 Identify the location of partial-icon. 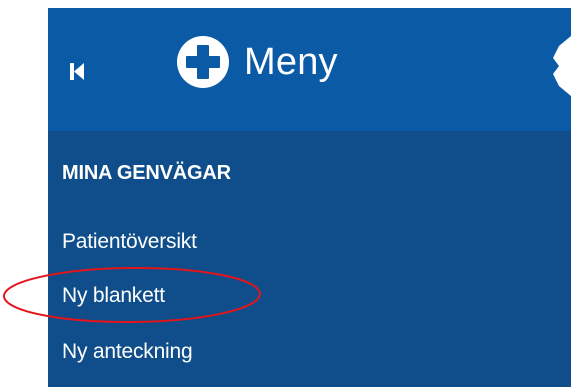
(562, 66).